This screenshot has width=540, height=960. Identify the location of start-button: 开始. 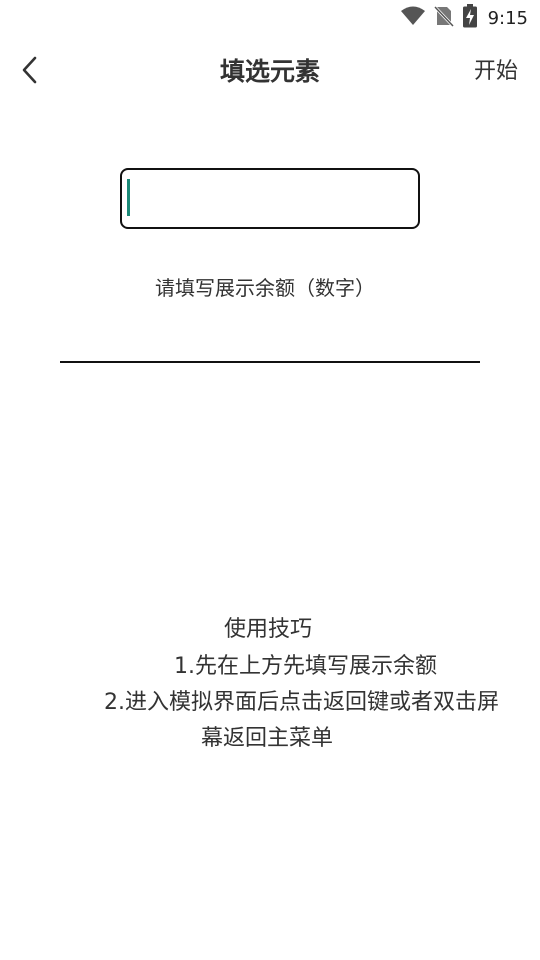
(496, 72).